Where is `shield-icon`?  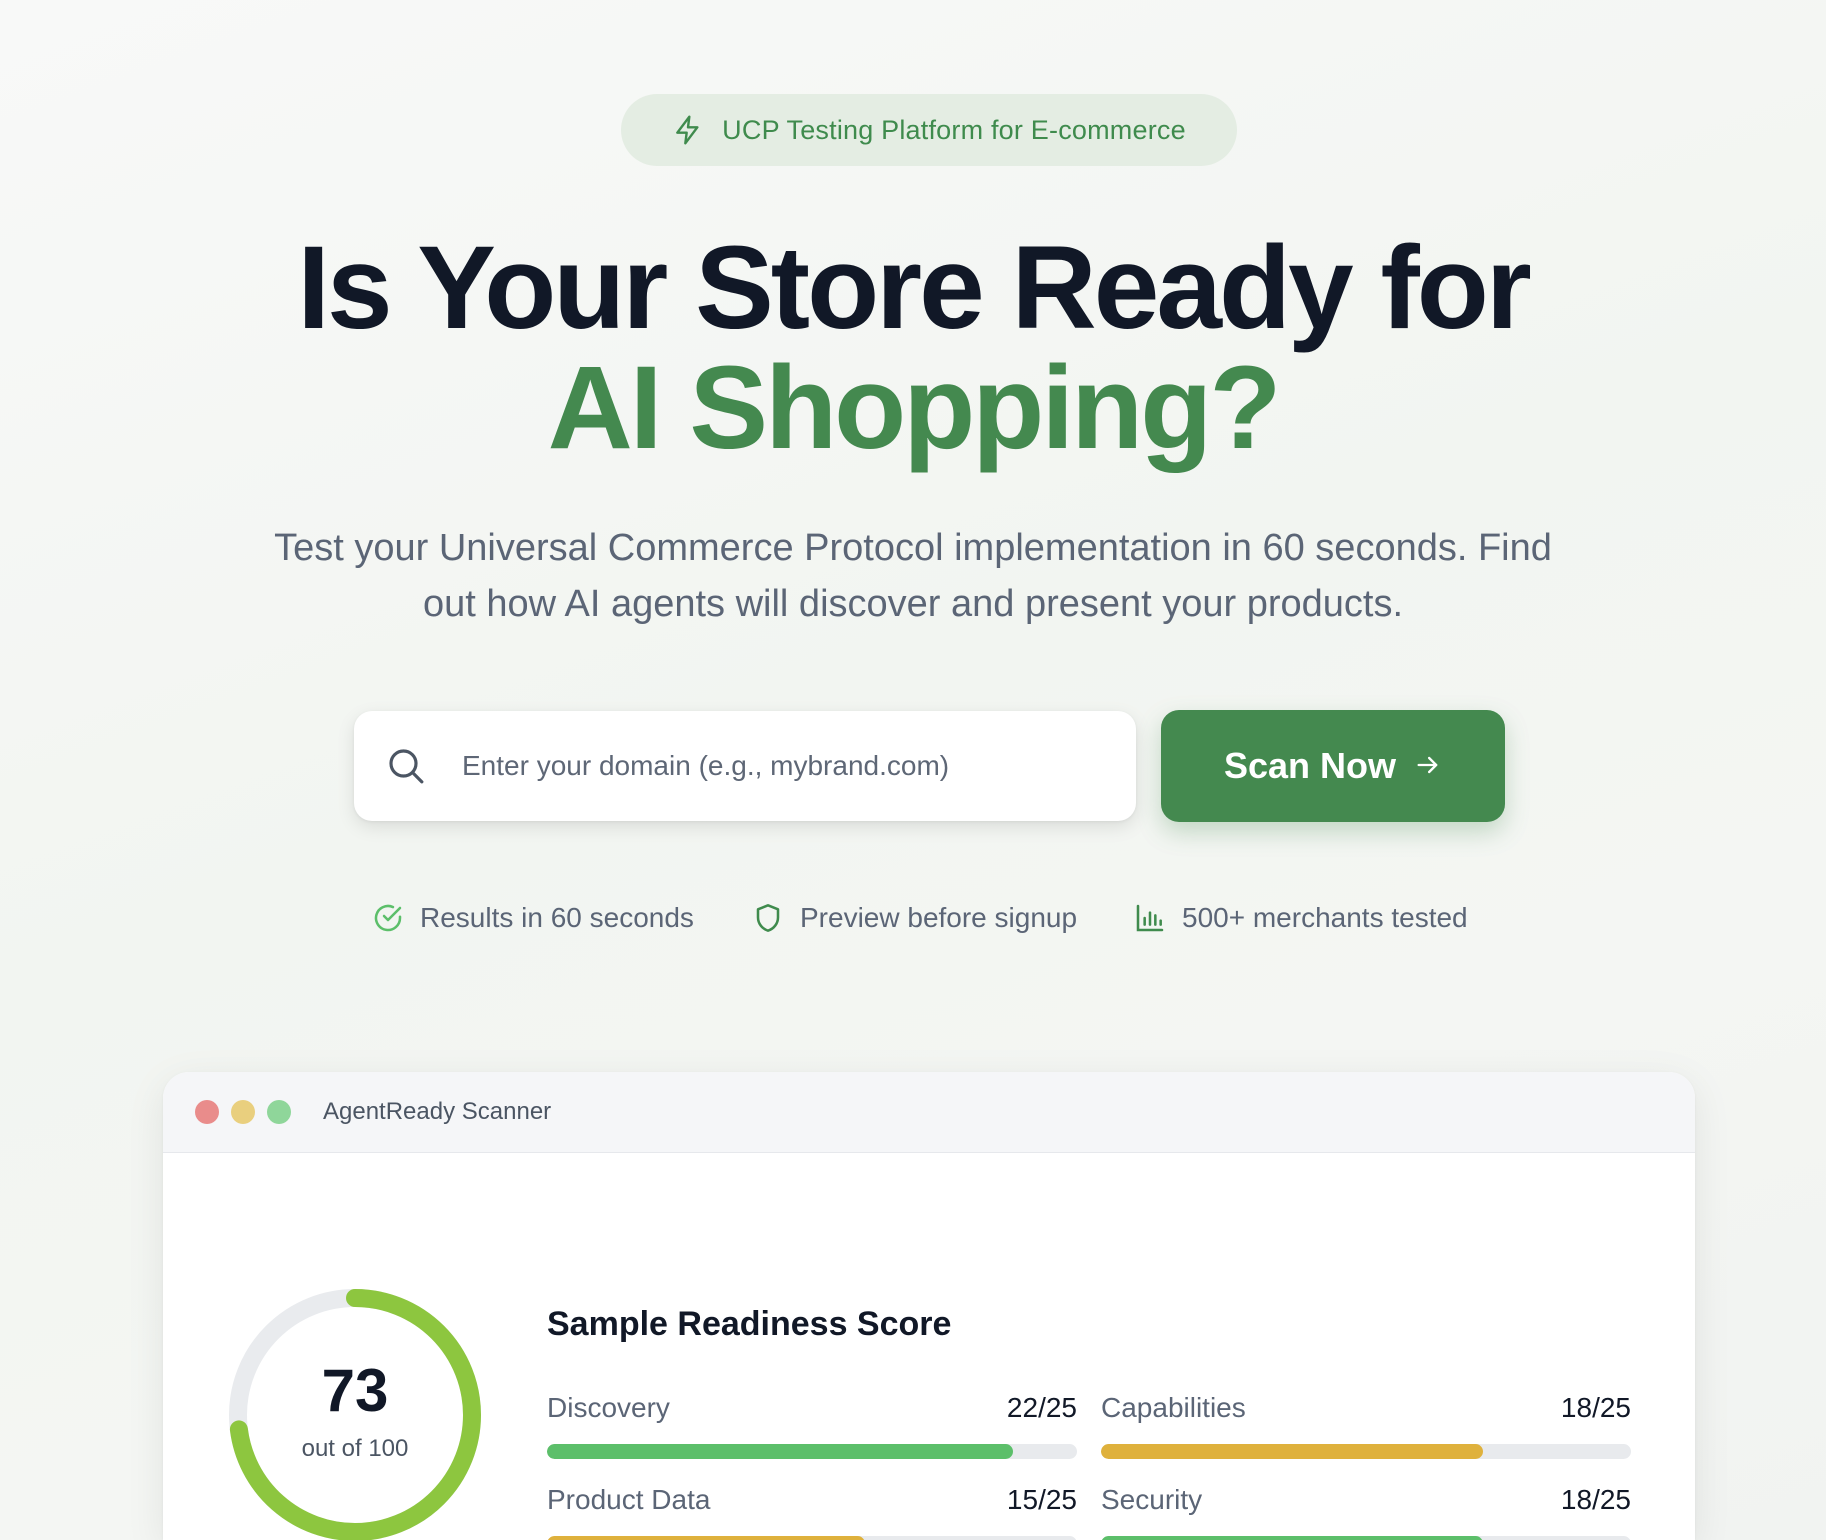 shield-icon is located at coordinates (768, 918).